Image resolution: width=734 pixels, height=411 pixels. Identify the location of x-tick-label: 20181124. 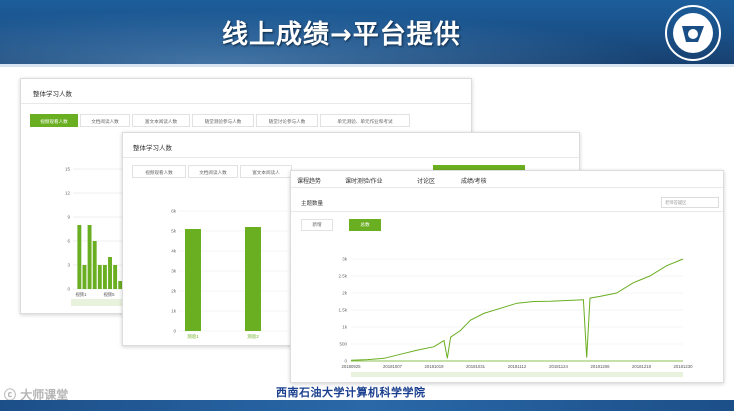
(558, 366).